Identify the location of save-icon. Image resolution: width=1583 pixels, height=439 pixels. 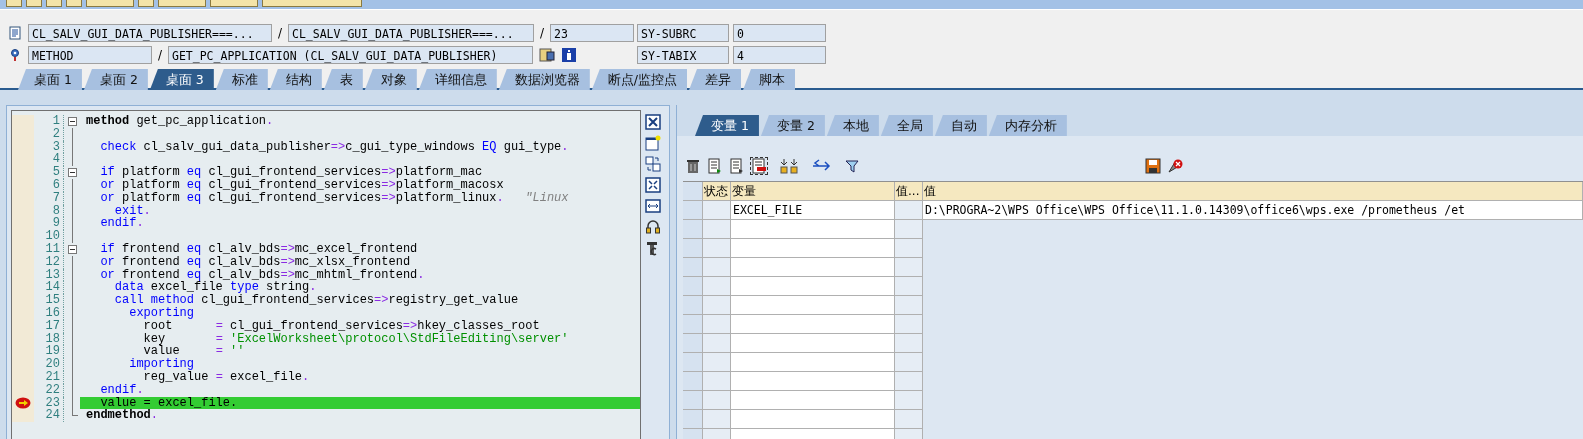
(1153, 166).